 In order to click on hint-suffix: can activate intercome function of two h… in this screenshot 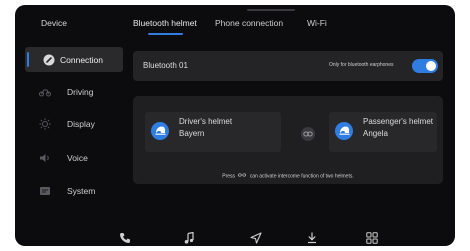, I will do `click(301, 176)`.